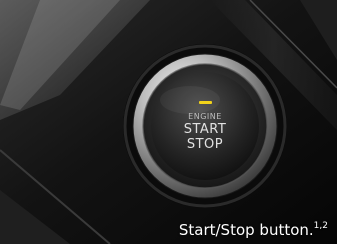 Image resolution: width=337 pixels, height=244 pixels. Describe the element at coordinates (205, 116) in the screenshot. I see `button-label-engine: ENGINE` at that location.